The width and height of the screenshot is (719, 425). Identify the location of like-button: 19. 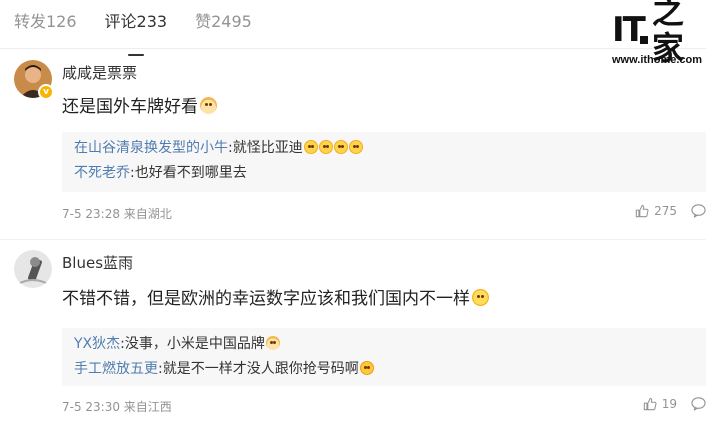
(660, 404).